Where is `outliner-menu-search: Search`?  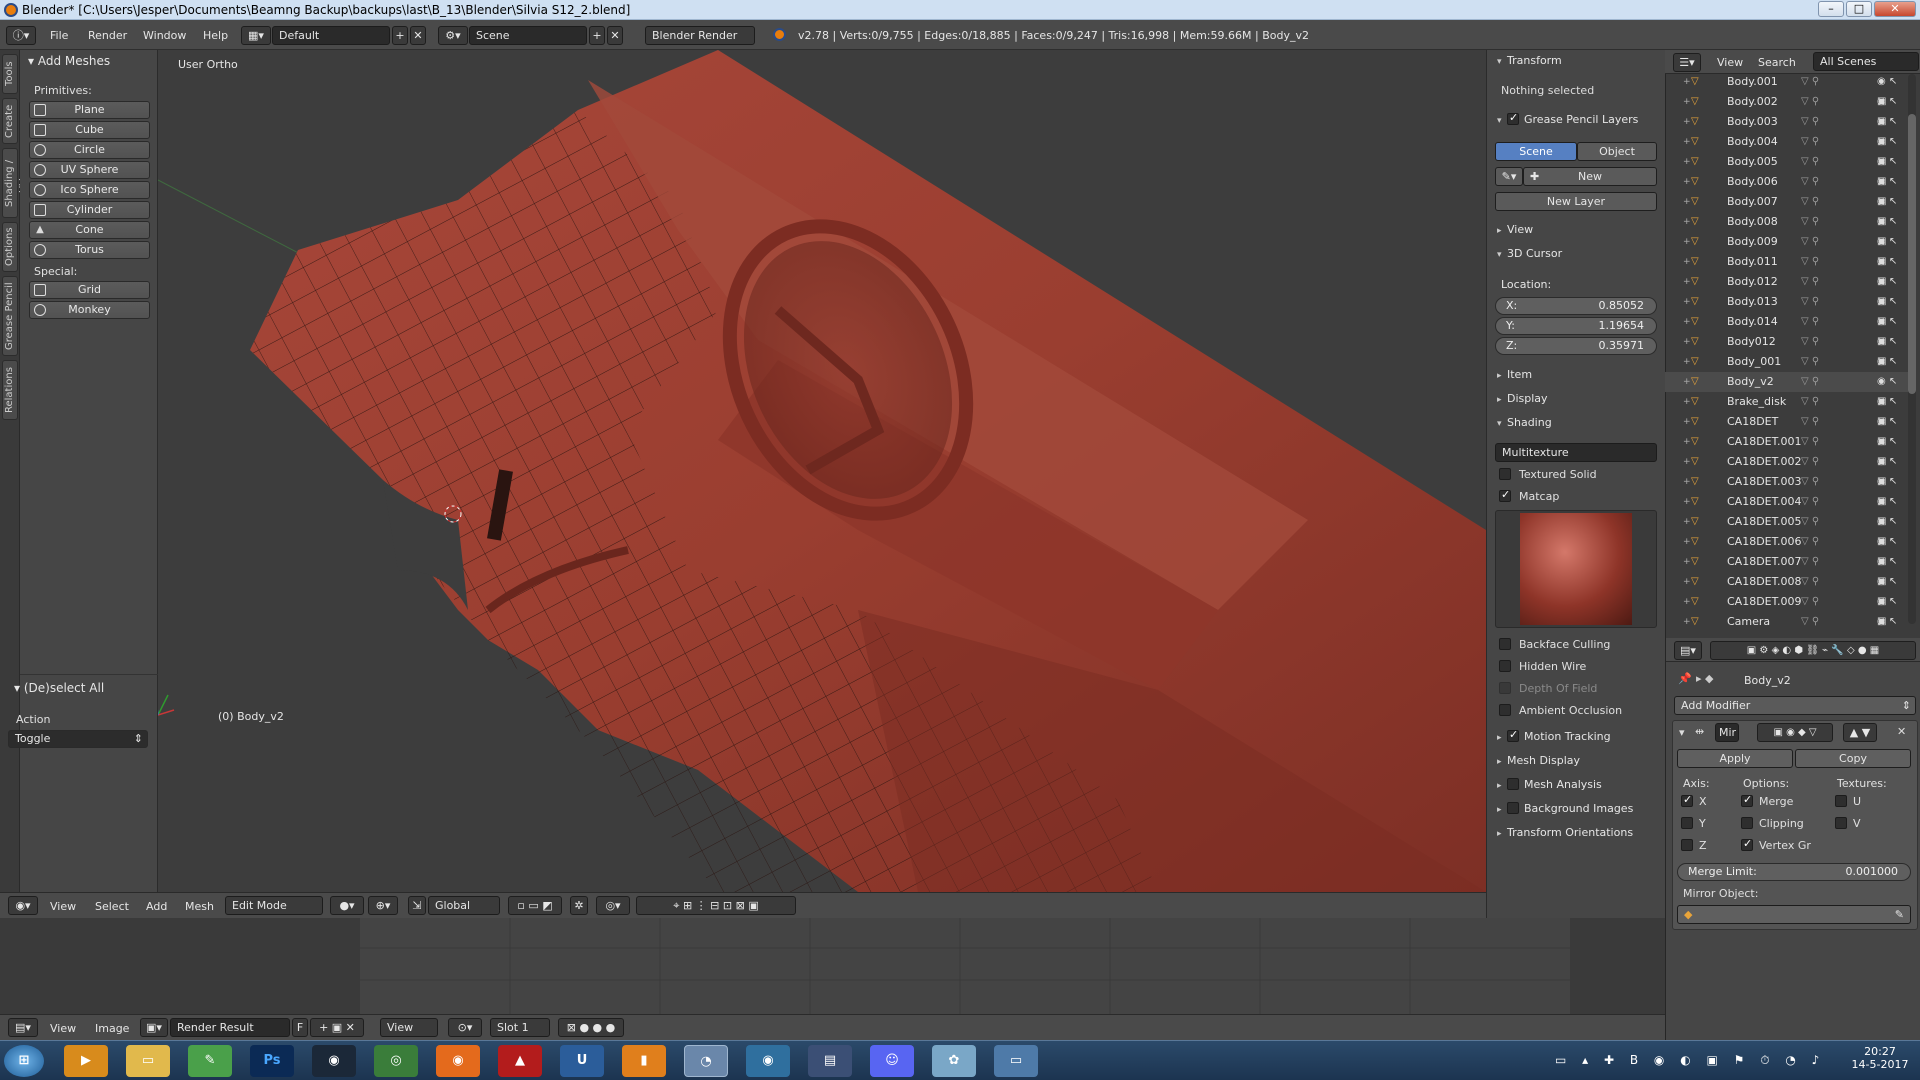 outliner-menu-search: Search is located at coordinates (1777, 62).